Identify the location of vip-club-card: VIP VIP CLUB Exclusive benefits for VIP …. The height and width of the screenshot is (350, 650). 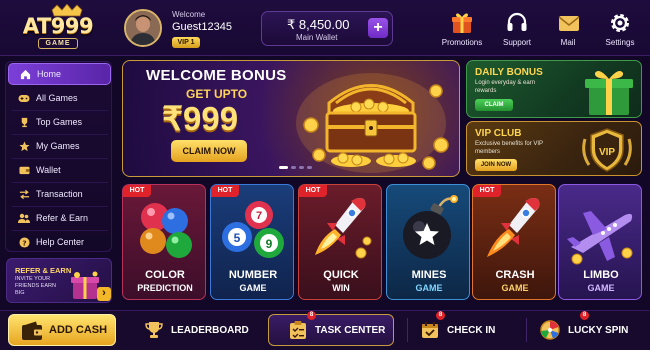
(554, 148).